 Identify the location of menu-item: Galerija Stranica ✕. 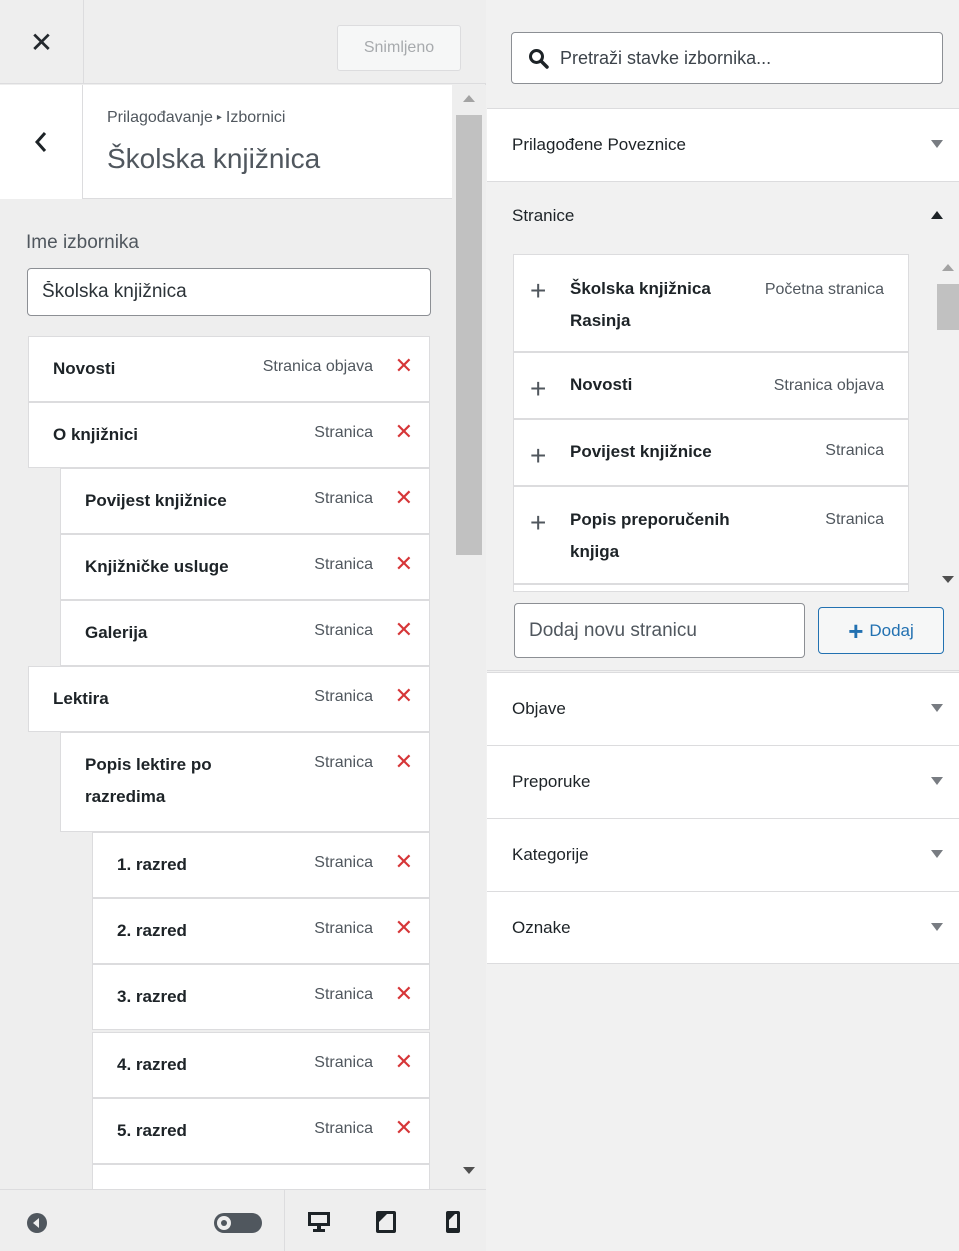
(245, 633).